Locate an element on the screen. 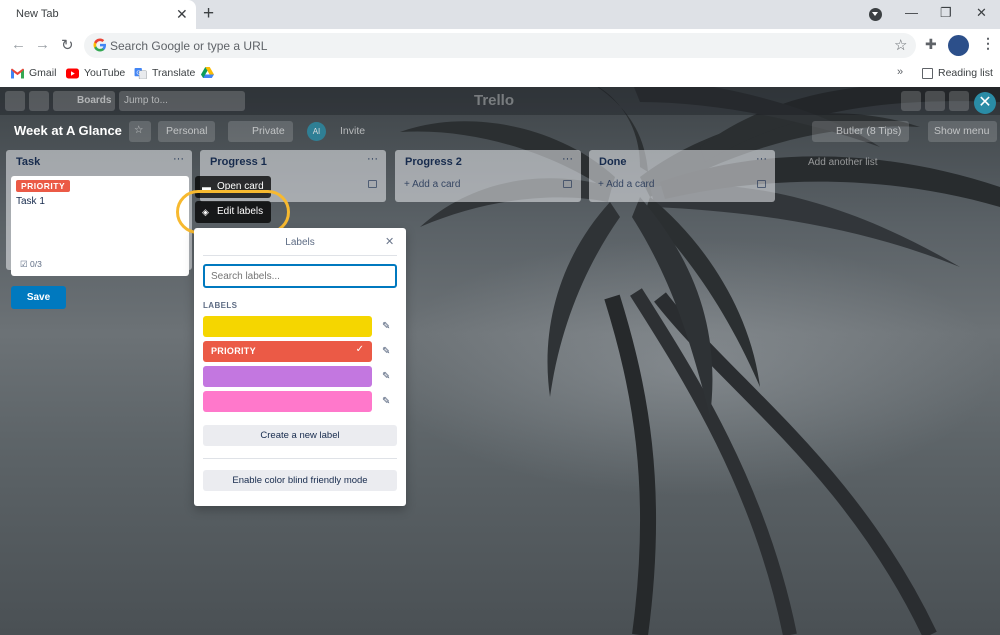 This screenshot has height=635, width=1000. chrome-menu-icon: ⋮ is located at coordinates (988, 43).